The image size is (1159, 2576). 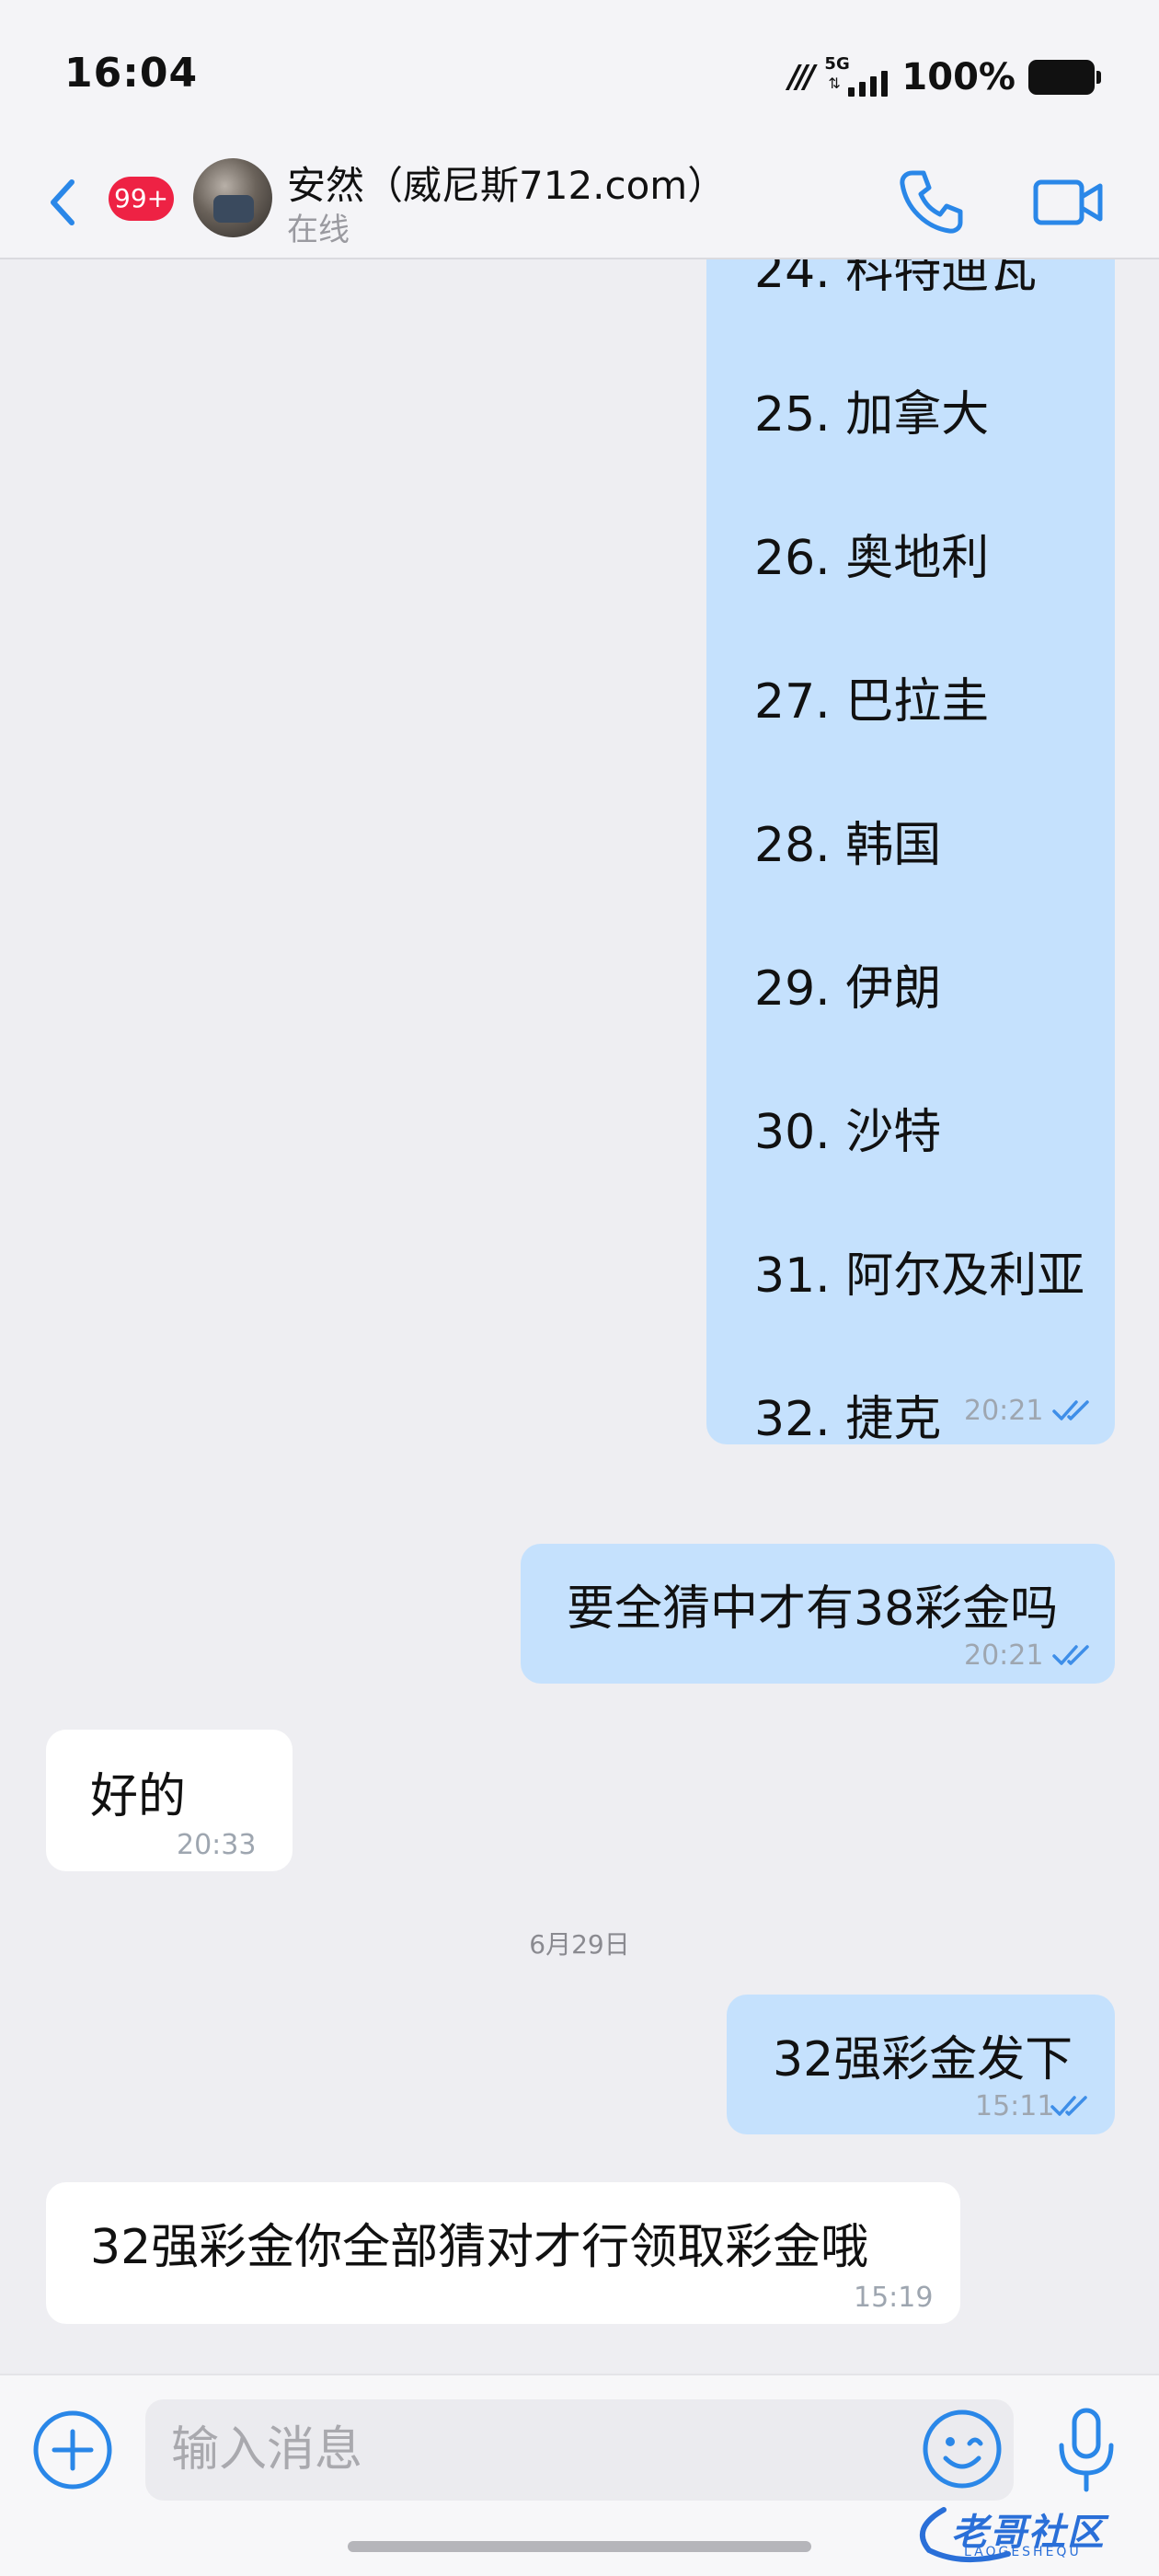 What do you see at coordinates (868, 84) in the screenshot?
I see `signal-bars` at bounding box center [868, 84].